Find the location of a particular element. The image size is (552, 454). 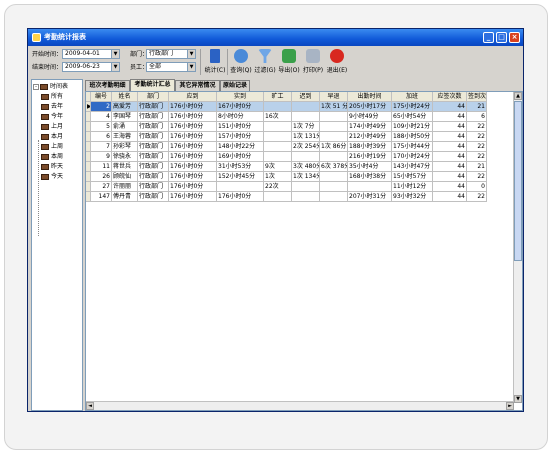

start-date-picker: 2009-04-01 ▼ is located at coordinates (91, 54).